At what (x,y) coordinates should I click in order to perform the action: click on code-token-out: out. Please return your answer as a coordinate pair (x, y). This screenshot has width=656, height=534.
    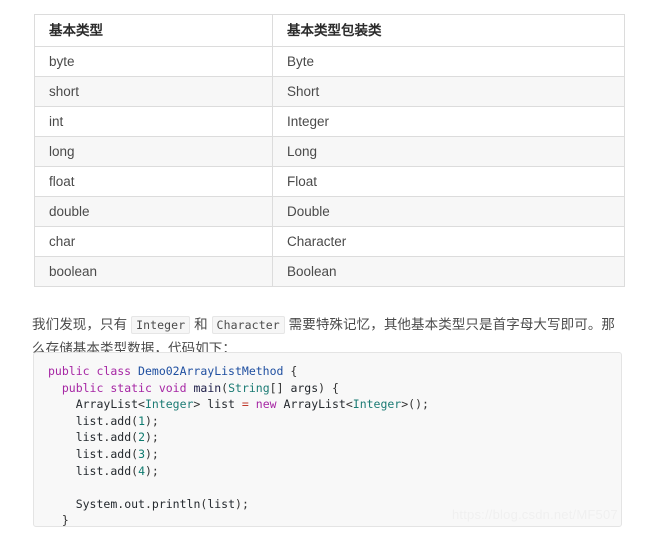
    Looking at the image, I should click on (134, 503).